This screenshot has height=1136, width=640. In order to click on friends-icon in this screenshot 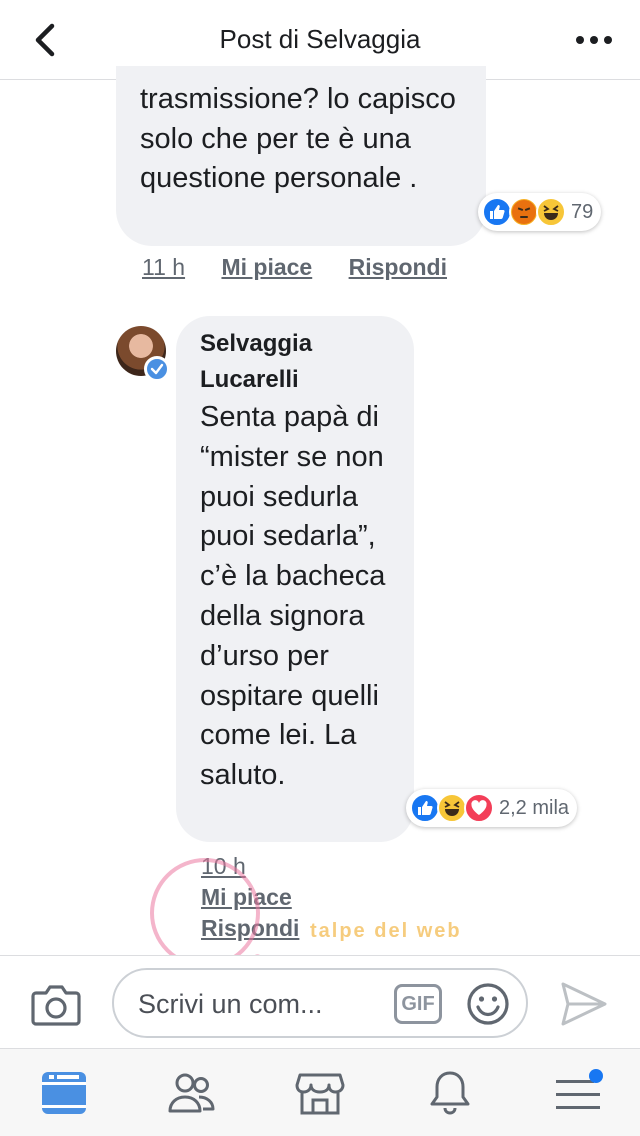, I will do `click(191, 1093)`.